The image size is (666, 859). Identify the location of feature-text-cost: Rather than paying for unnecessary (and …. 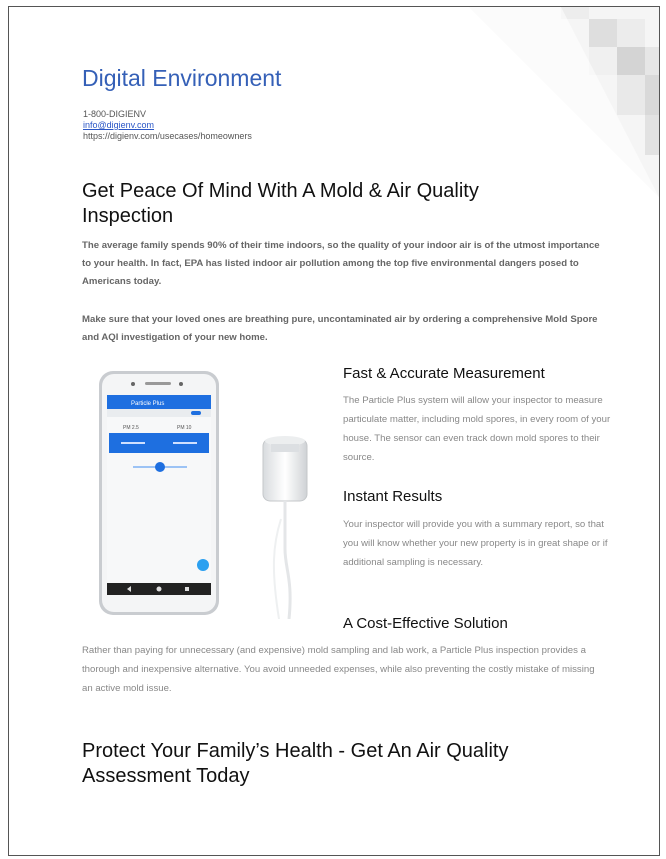
(338, 669).